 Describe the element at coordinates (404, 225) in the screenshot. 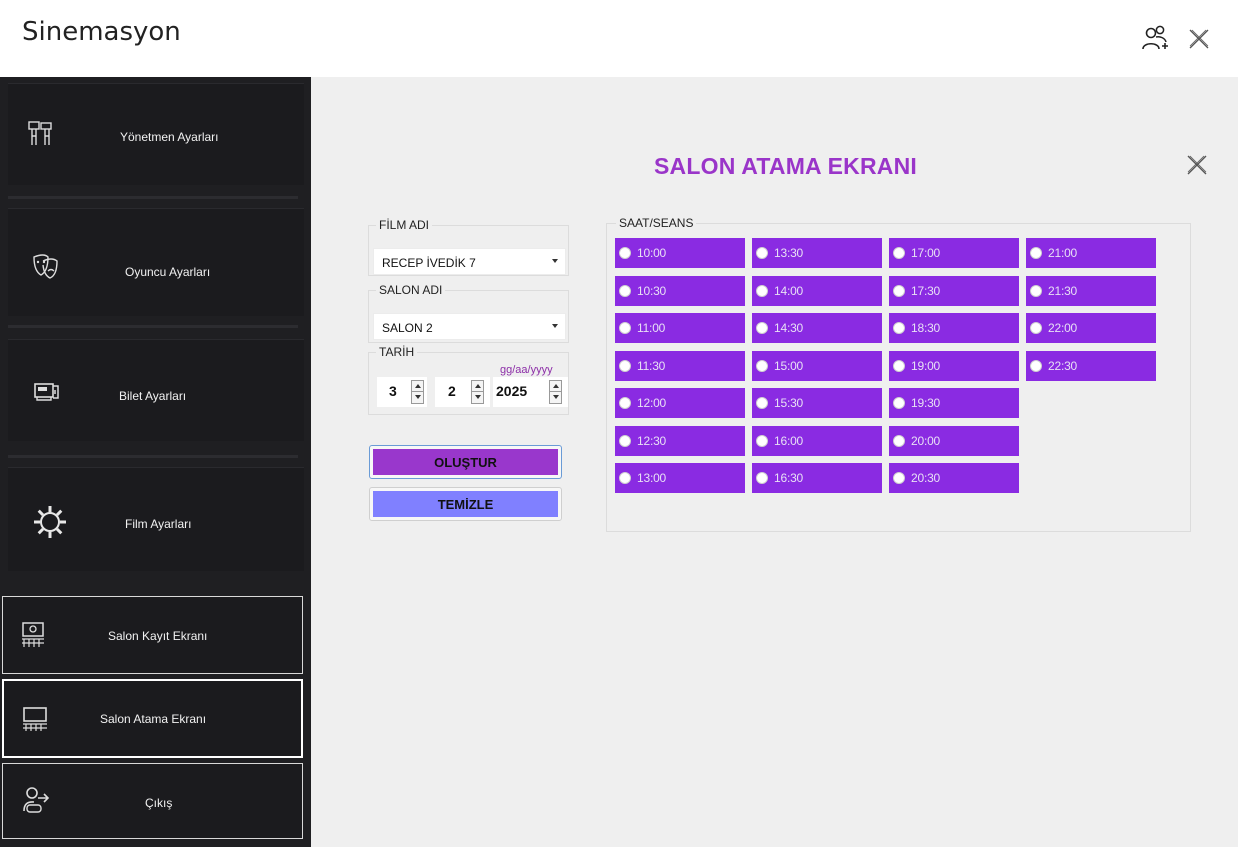

I see `film-group-label: FİLM ADI` at that location.